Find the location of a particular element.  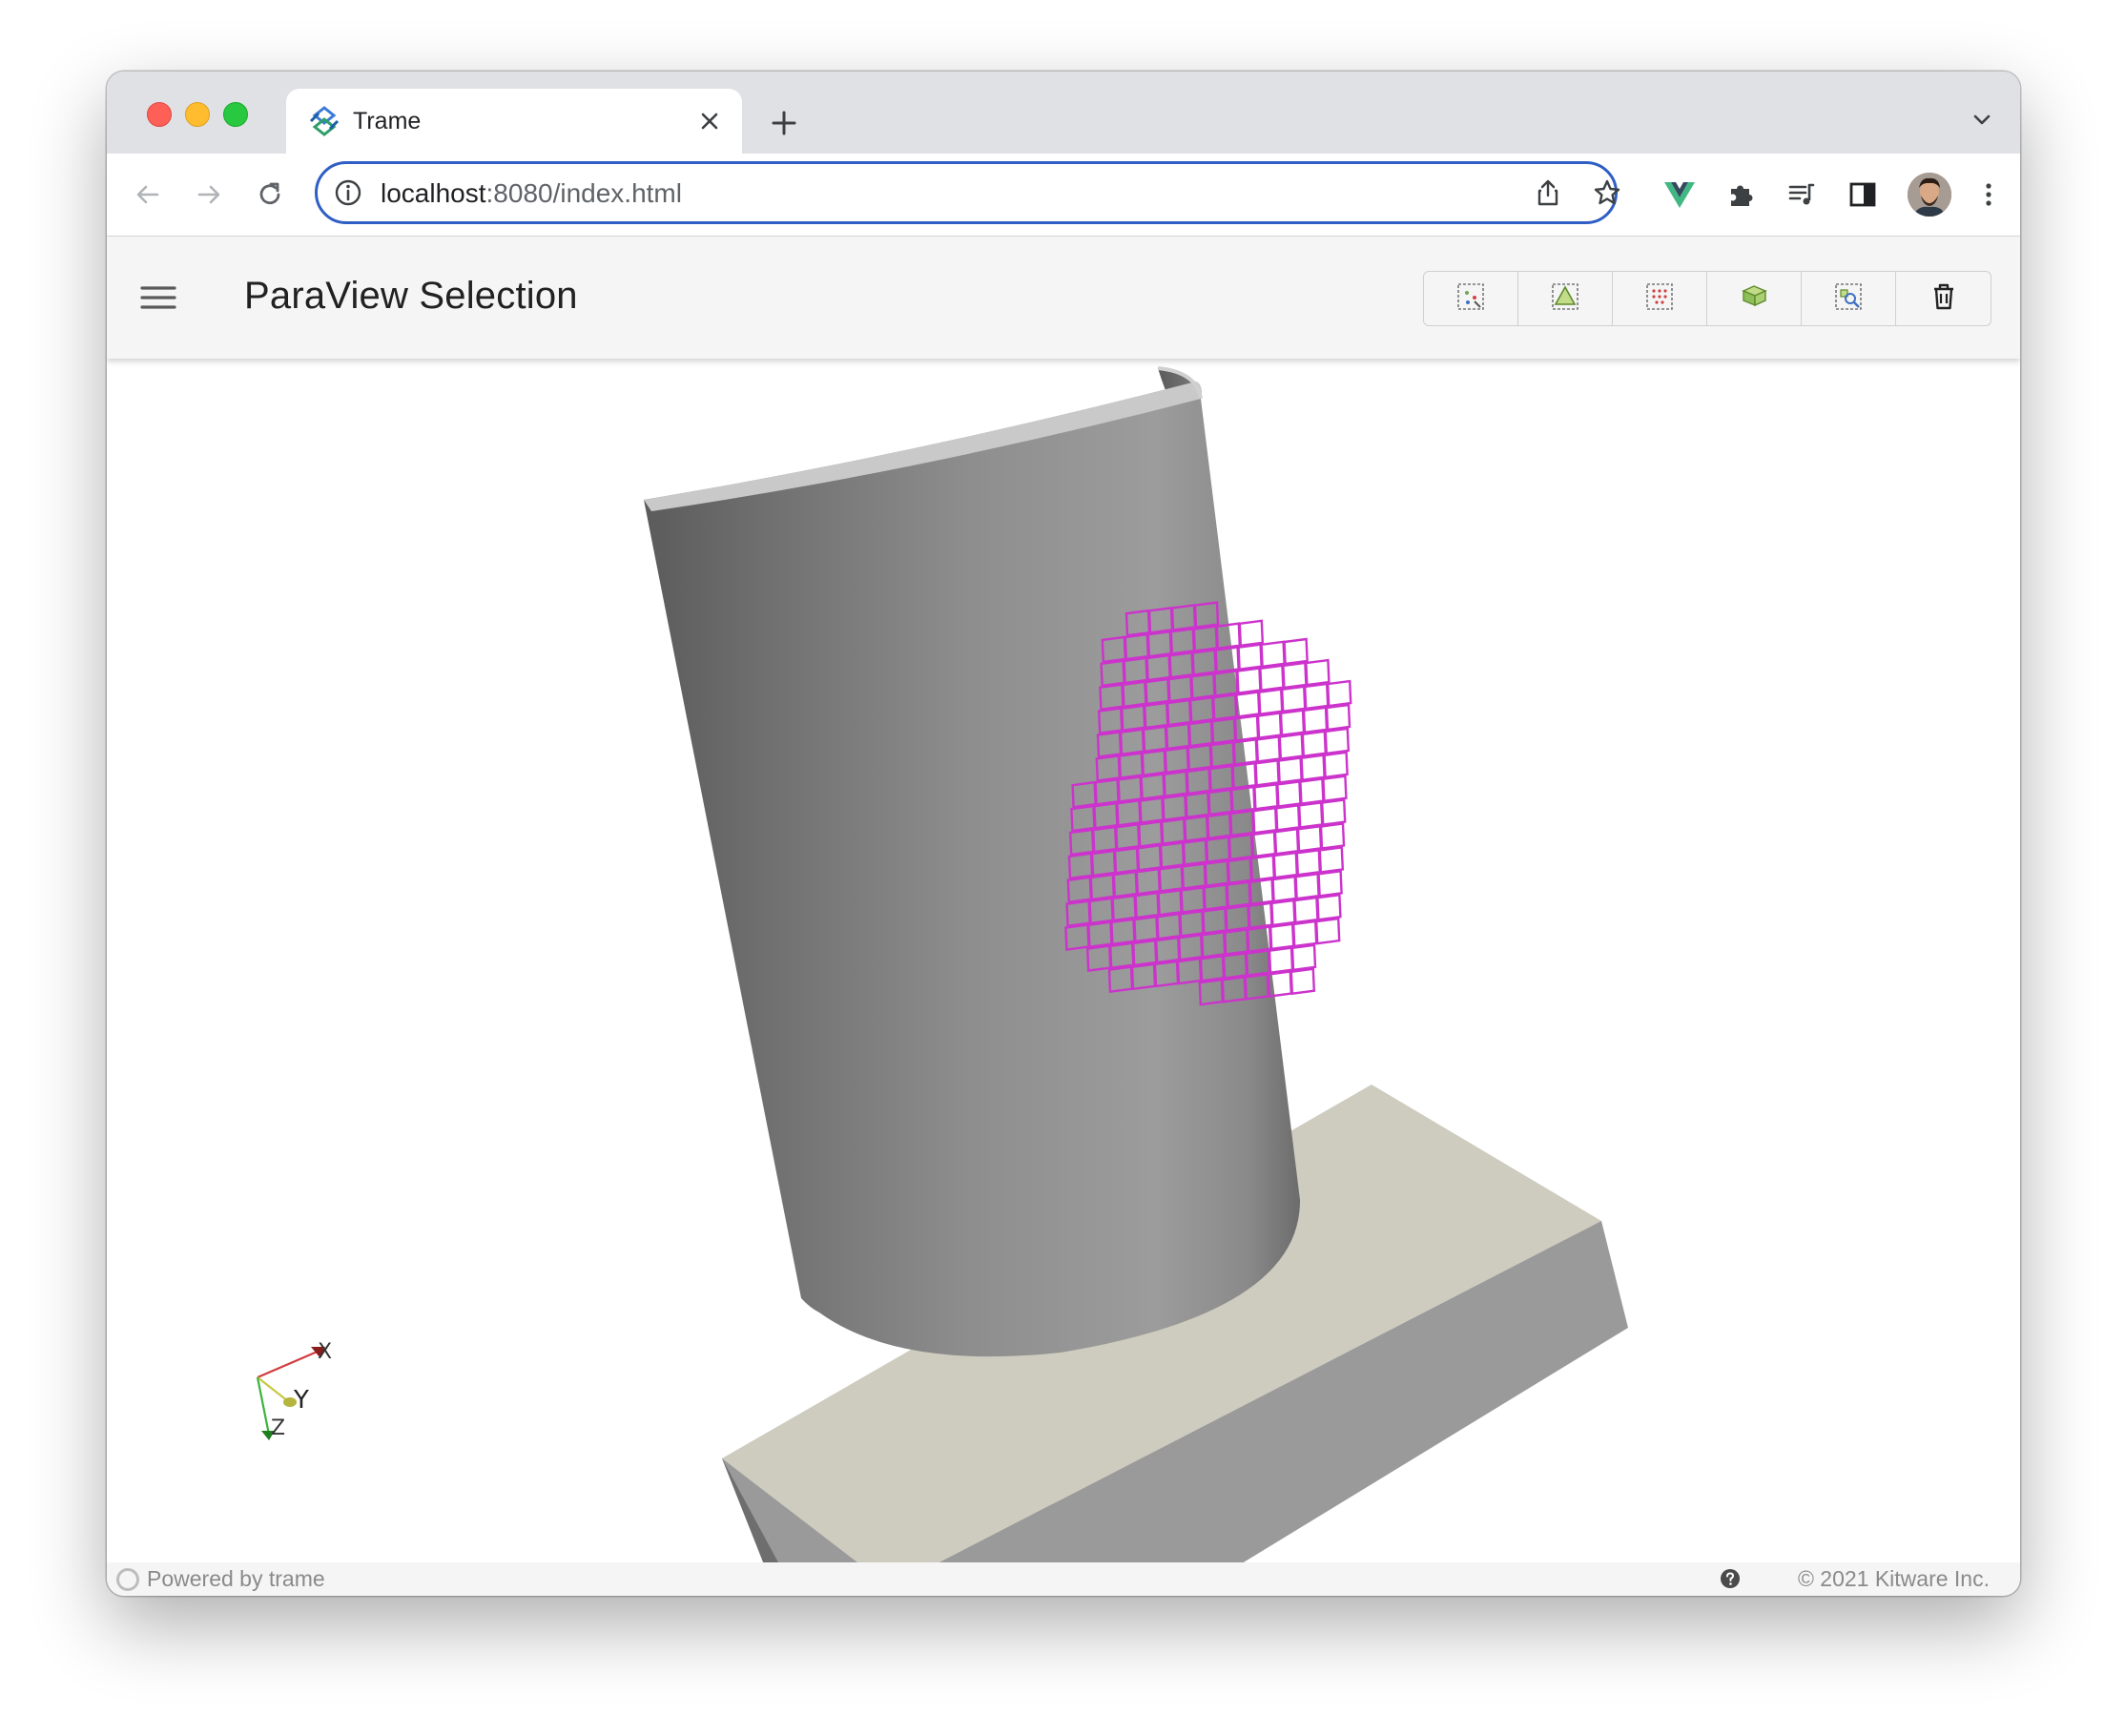

select-block-button is located at coordinates (1849, 298).